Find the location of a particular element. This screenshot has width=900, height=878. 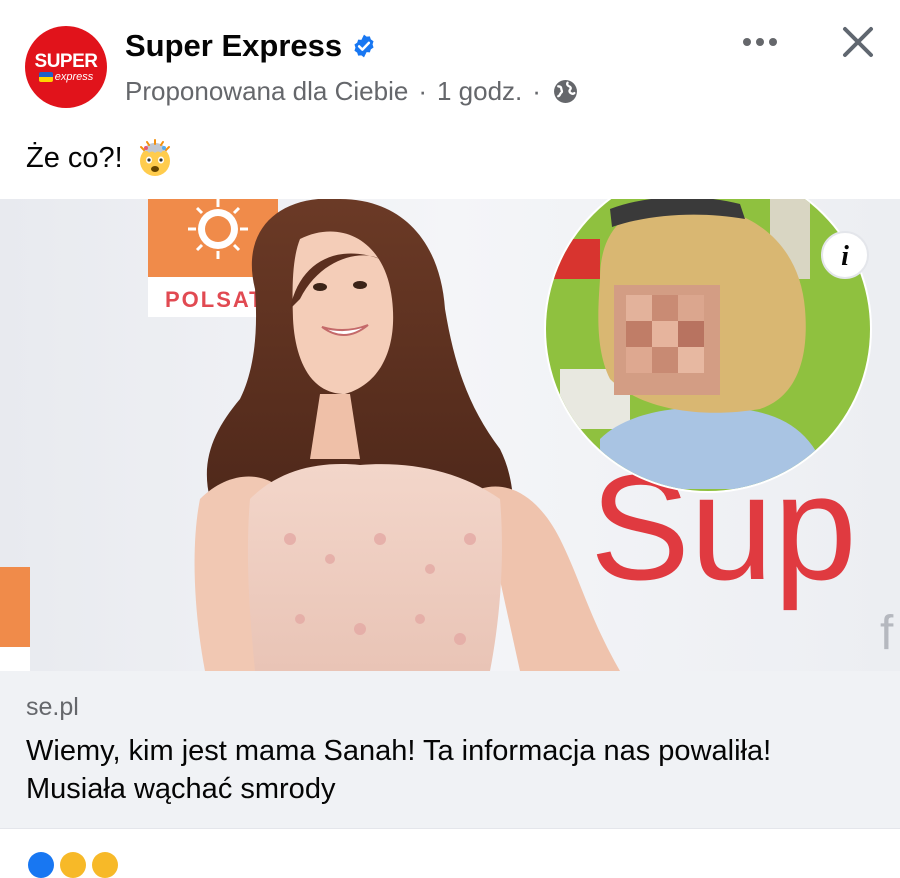

close-button is located at coordinates (858, 42).